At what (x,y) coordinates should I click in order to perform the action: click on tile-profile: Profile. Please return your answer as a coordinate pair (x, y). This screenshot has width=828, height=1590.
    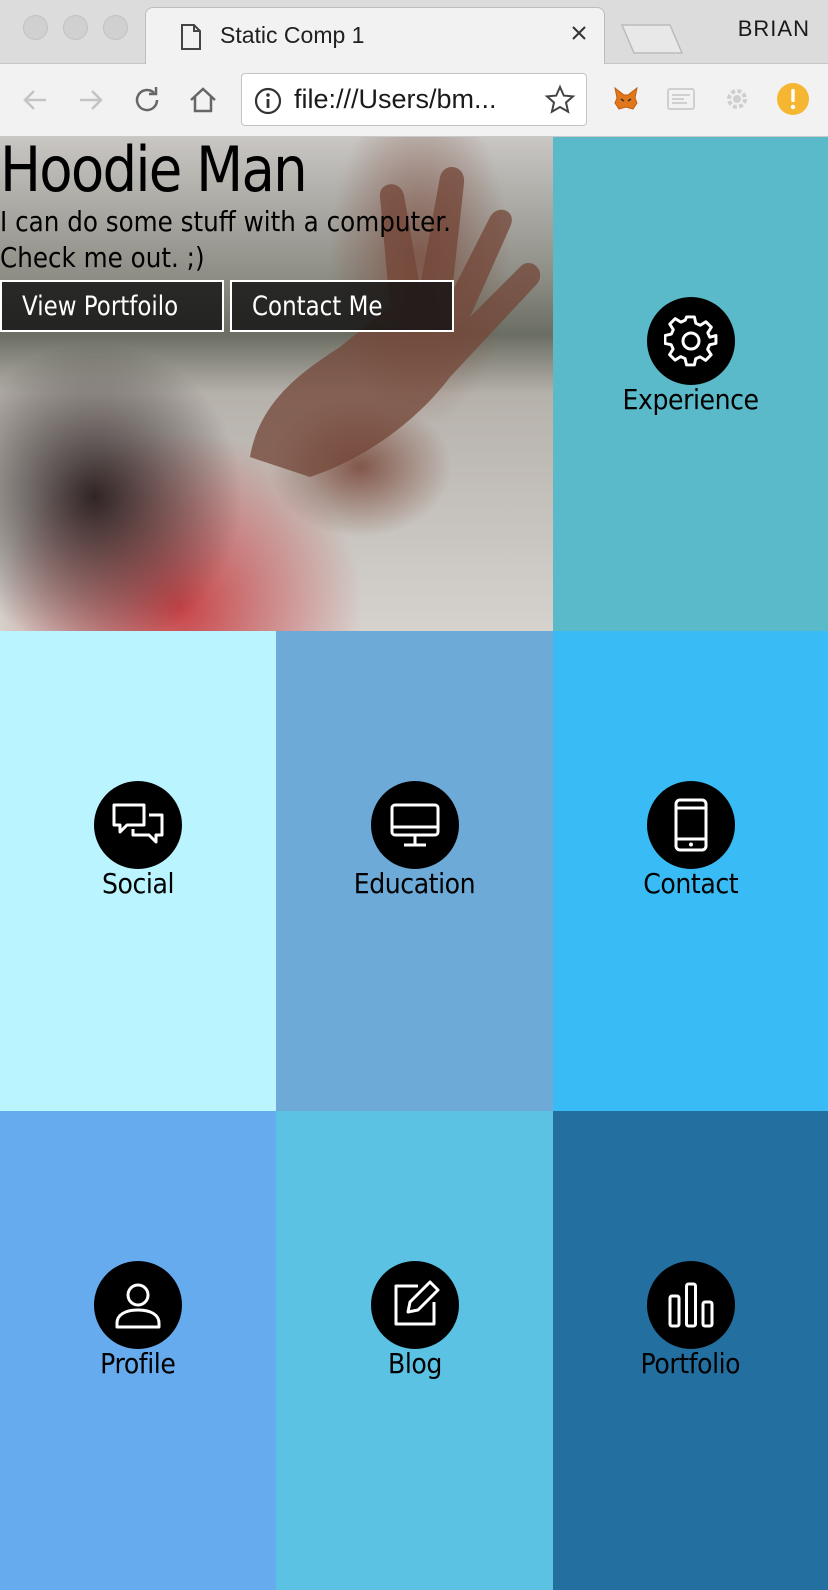
    Looking at the image, I should click on (138, 1350).